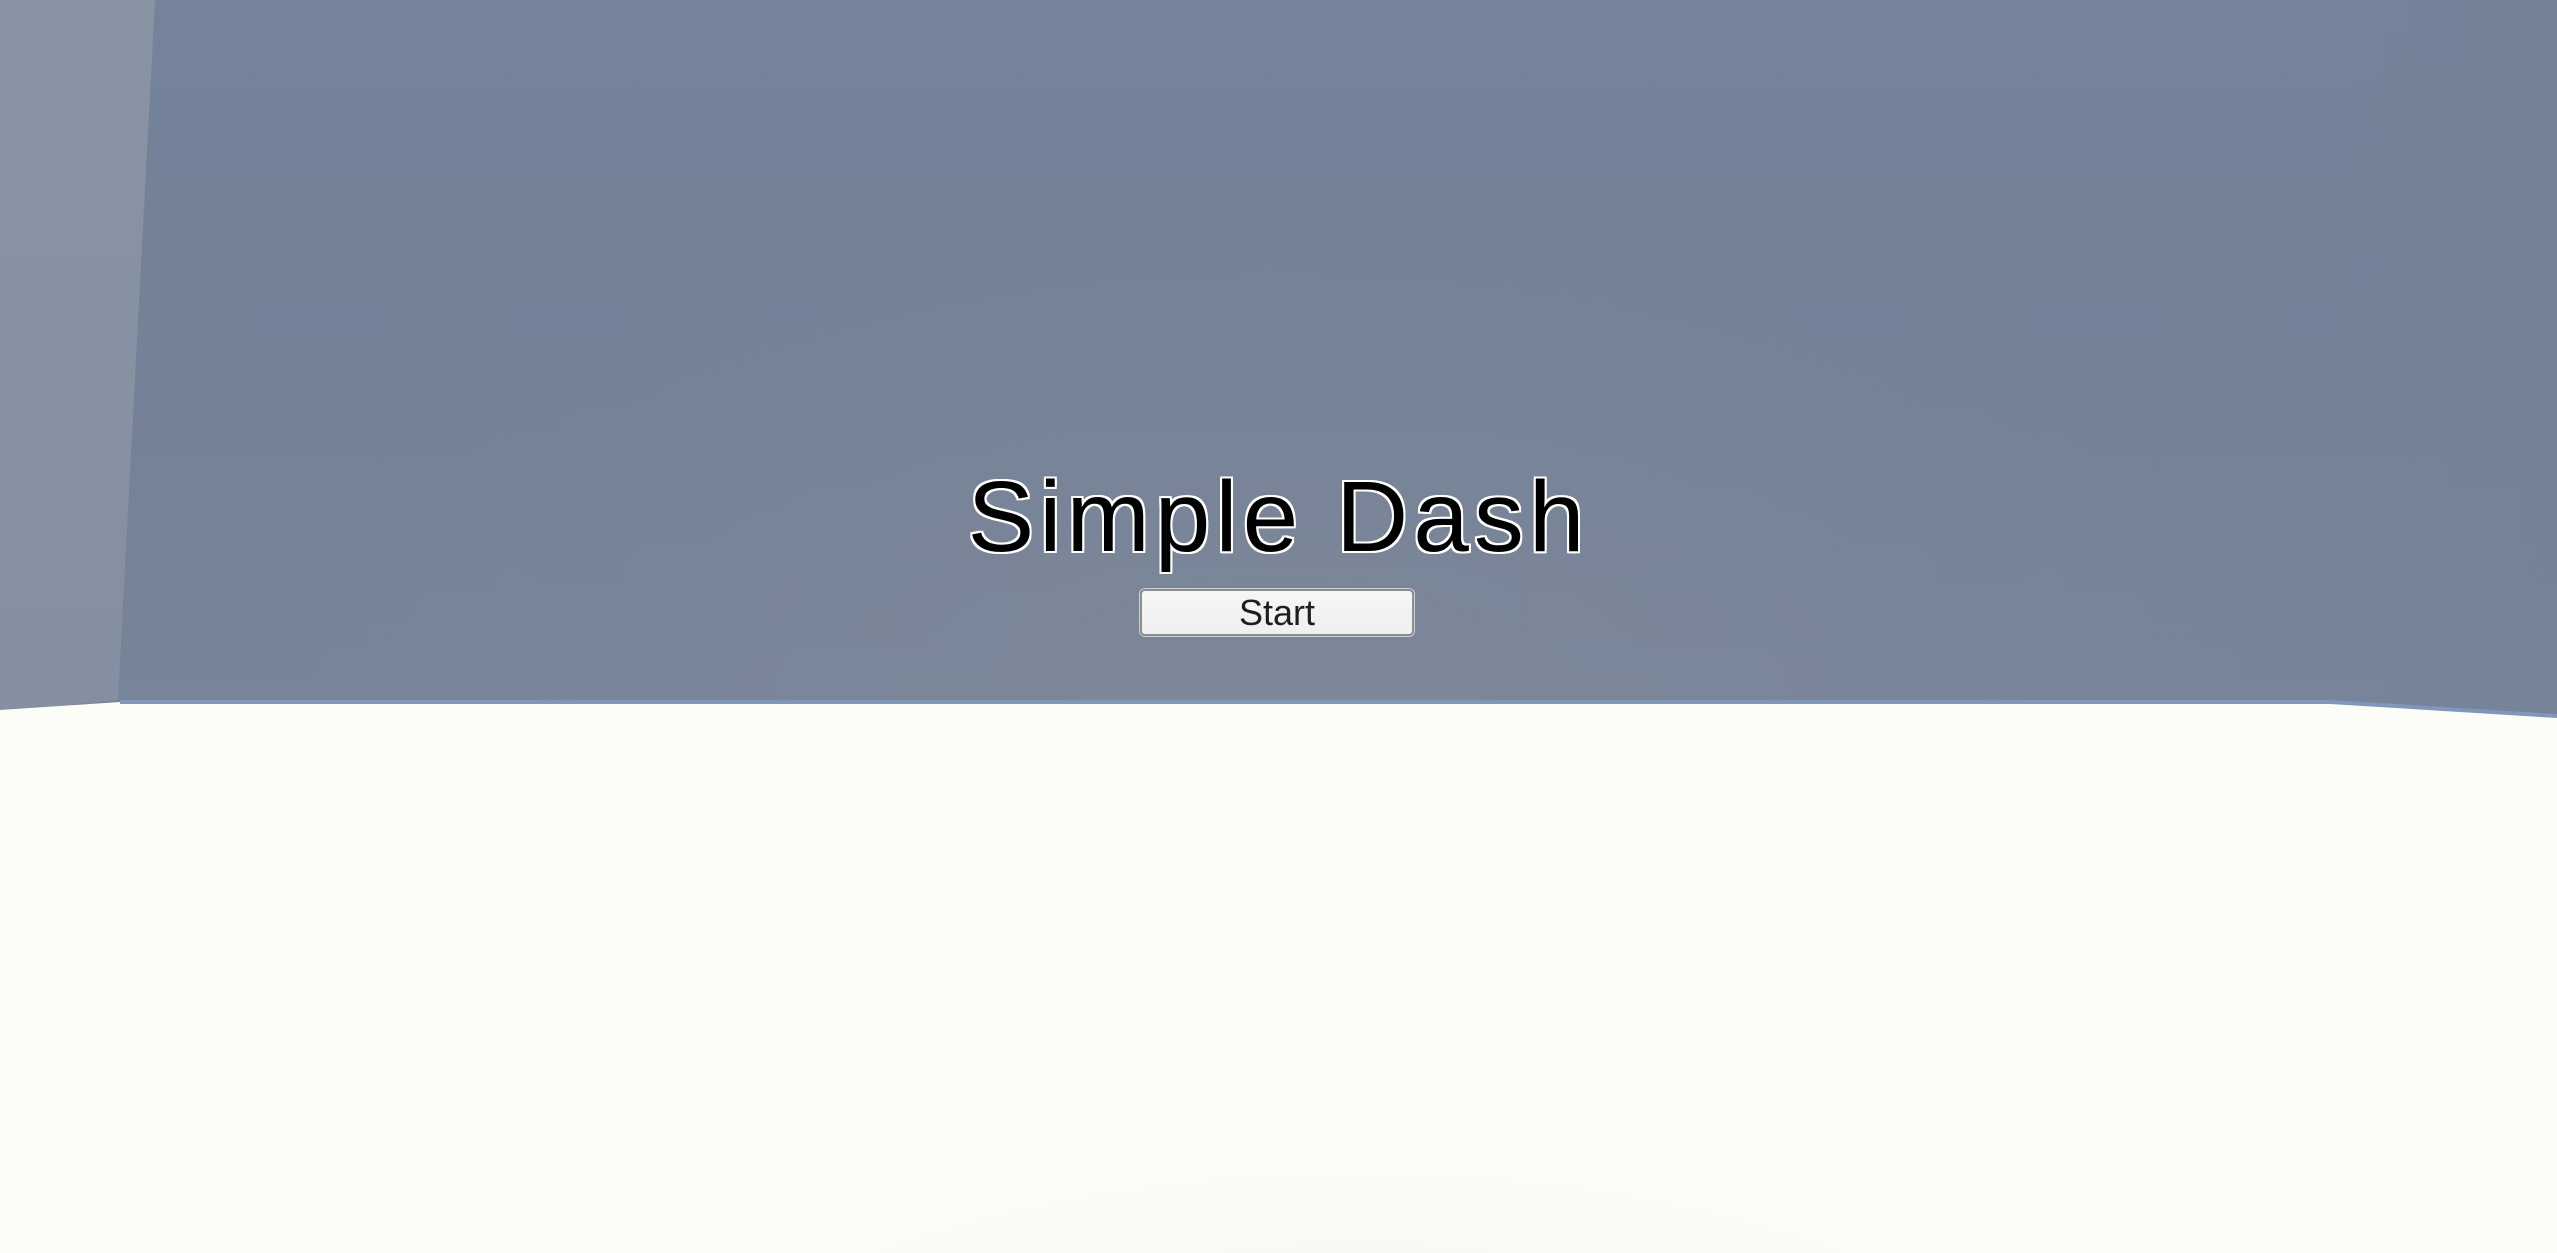  What do you see at coordinates (1277, 612) in the screenshot?
I see `start-button: Start` at bounding box center [1277, 612].